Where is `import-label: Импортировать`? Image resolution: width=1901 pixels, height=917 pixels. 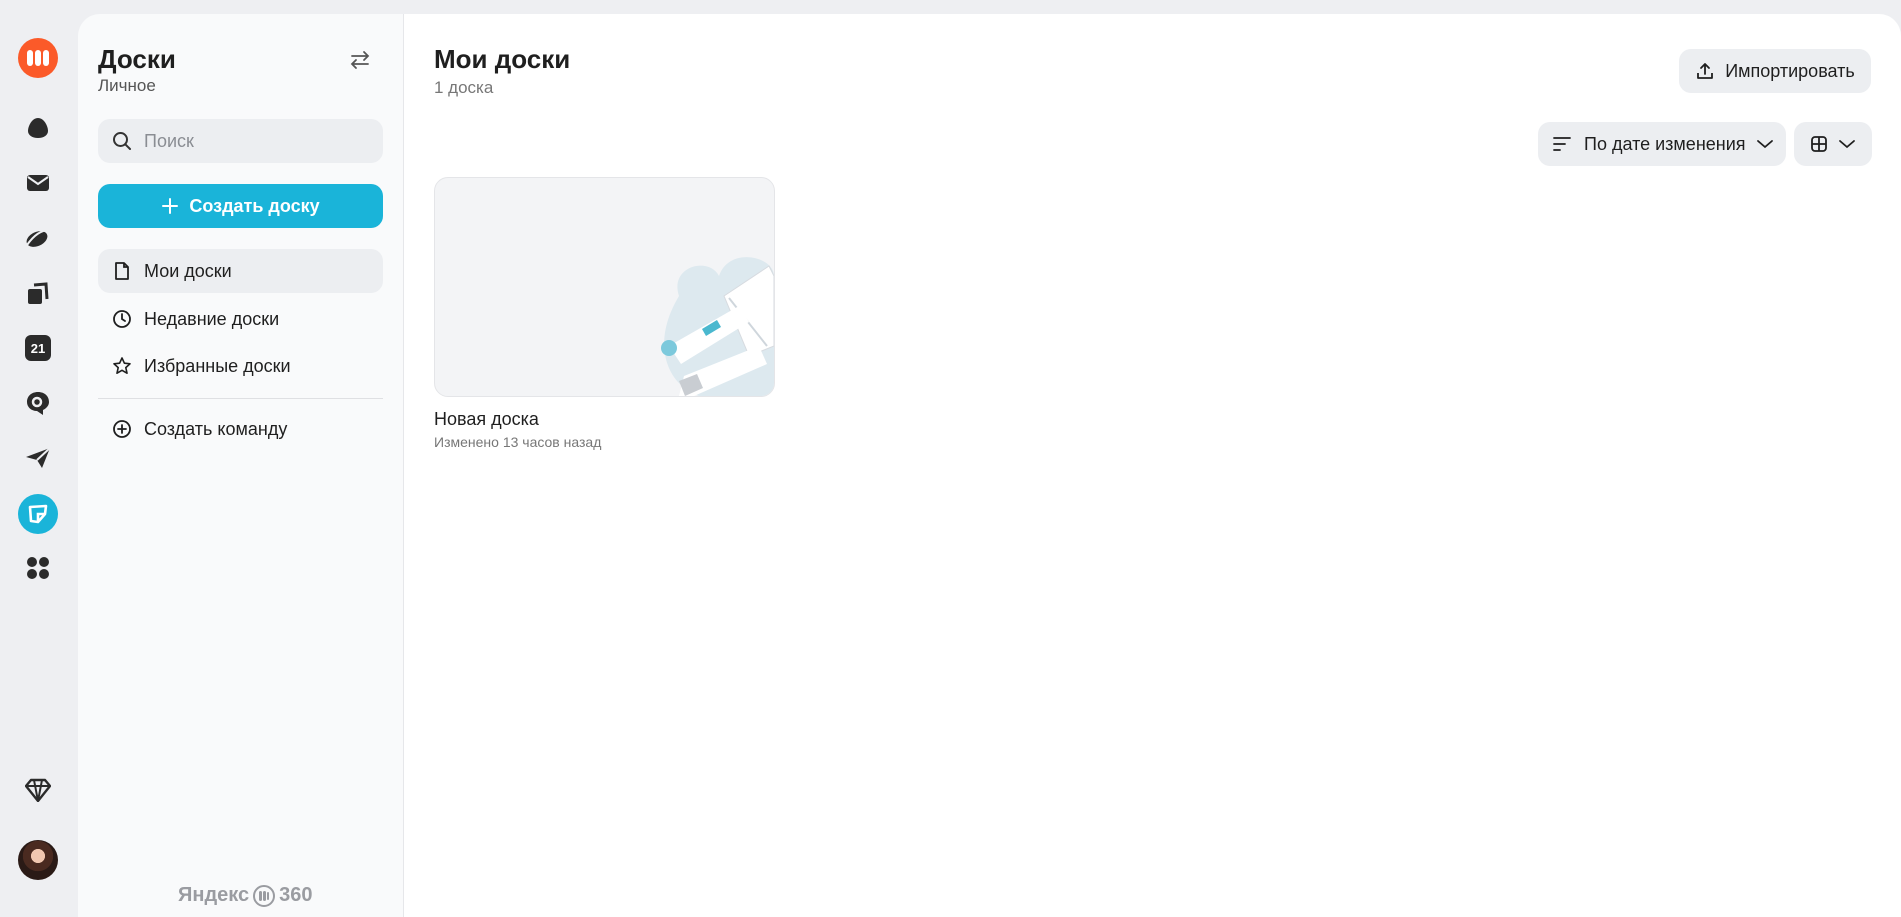
import-label: Импортировать is located at coordinates (1790, 70).